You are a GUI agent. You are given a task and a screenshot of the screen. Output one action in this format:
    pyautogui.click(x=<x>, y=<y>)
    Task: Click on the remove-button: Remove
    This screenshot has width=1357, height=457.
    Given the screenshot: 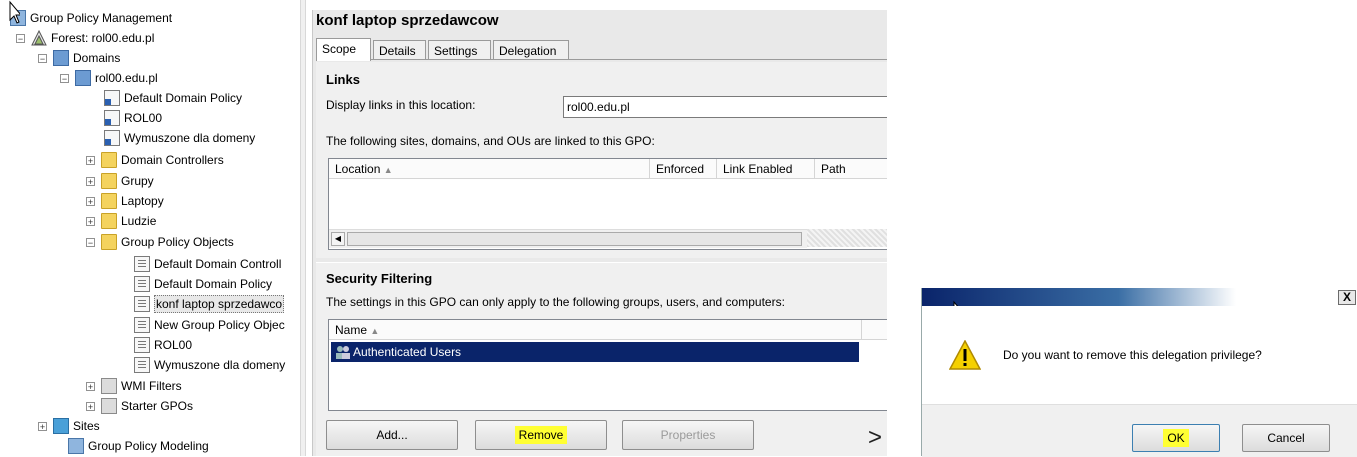 What is the action you would take?
    pyautogui.click(x=541, y=435)
    